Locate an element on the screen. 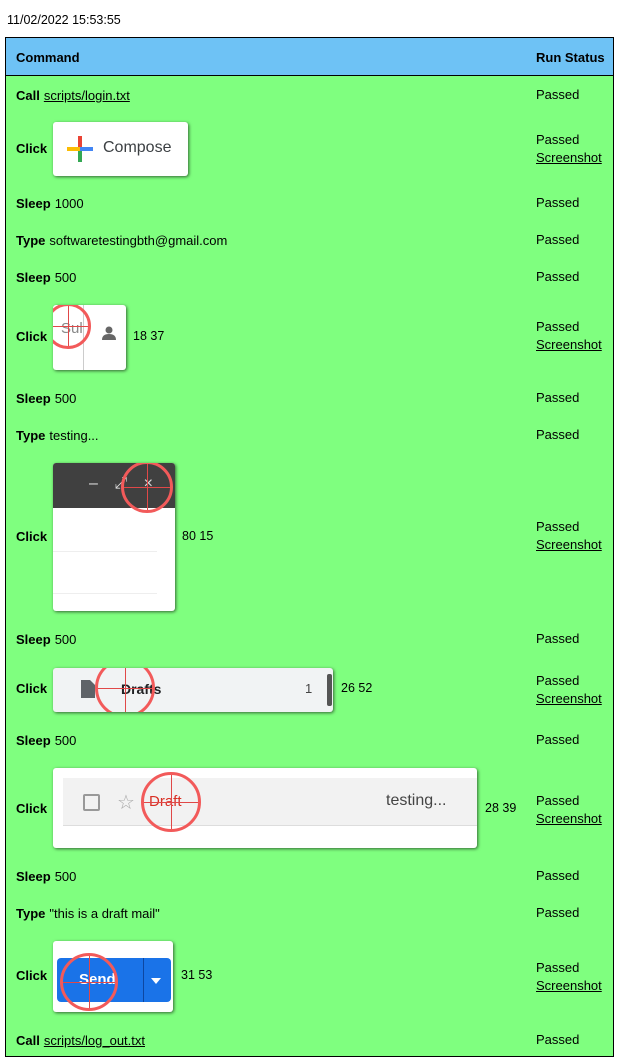 The width and height of the screenshot is (632, 1060). command-cell: Call scripts/login.txt is located at coordinates (73, 95).